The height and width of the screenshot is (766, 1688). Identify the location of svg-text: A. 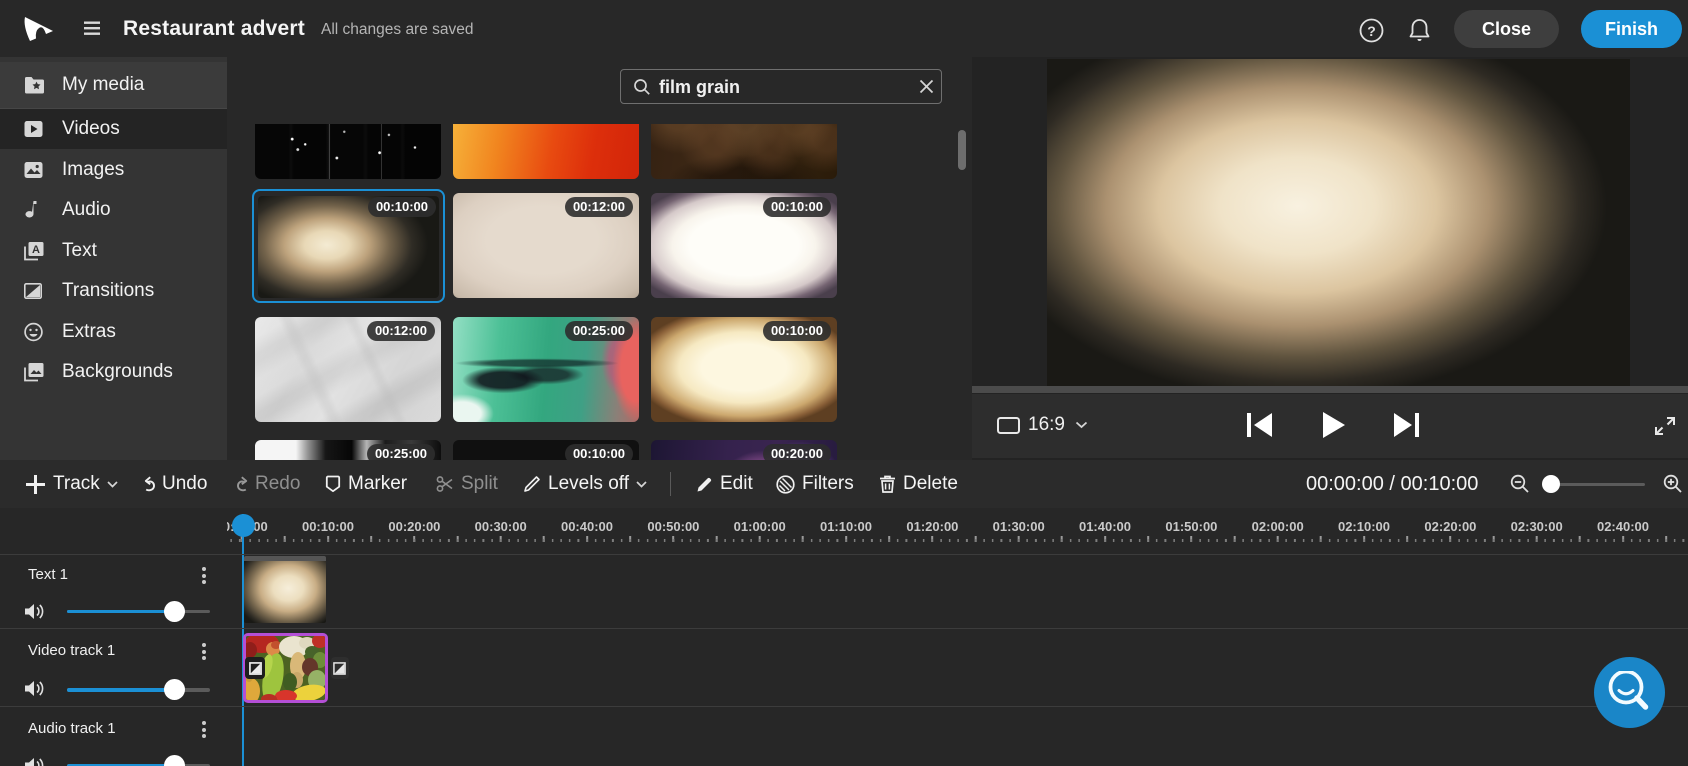
(36, 250).